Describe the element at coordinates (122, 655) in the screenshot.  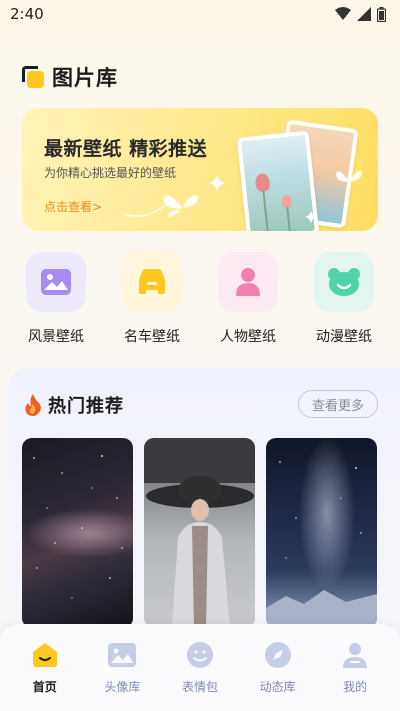
I see `image-icon` at that location.